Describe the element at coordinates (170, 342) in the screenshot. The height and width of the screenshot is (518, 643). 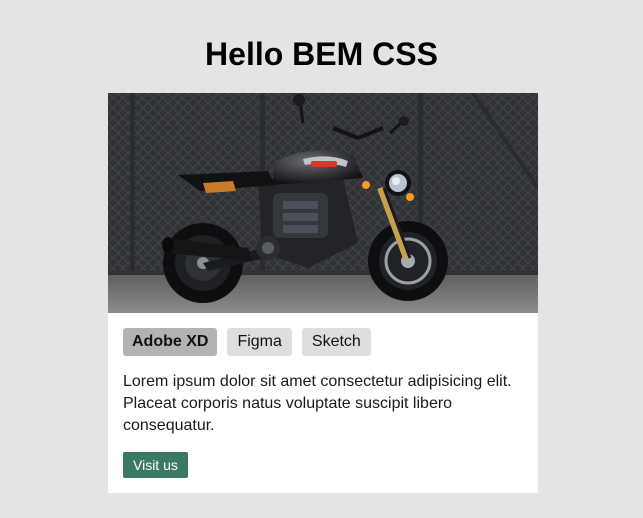
I see `tag-adobe-xd: Adobe XD` at that location.